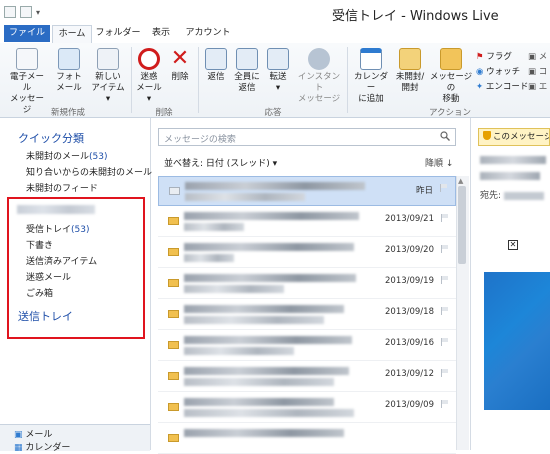  I want to click on delete-button: ✕ 削除, so click(180, 65).